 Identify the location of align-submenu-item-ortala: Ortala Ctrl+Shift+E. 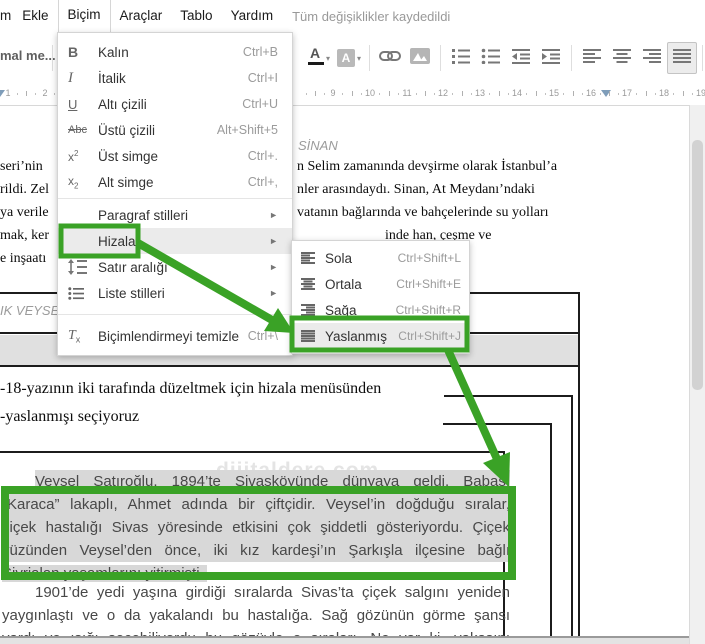
(380, 284).